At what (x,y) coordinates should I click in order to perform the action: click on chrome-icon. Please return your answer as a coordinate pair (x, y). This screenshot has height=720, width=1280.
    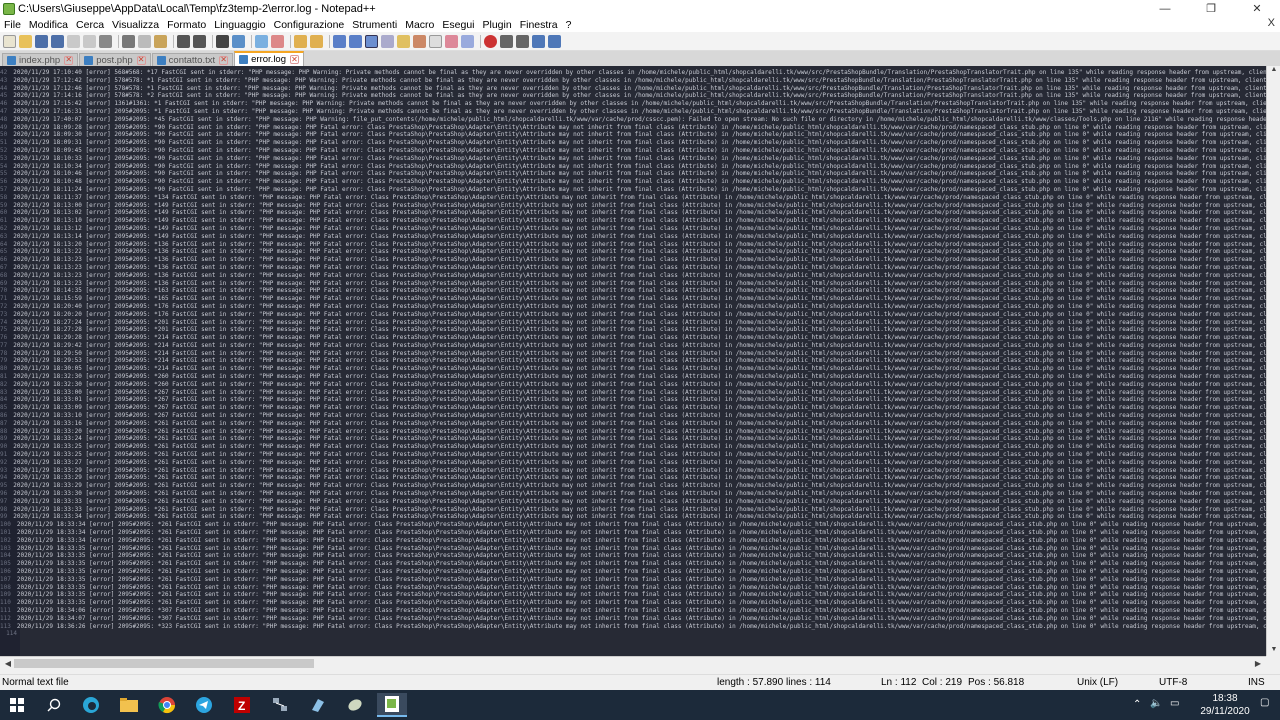
    Looking at the image, I should click on (167, 705).